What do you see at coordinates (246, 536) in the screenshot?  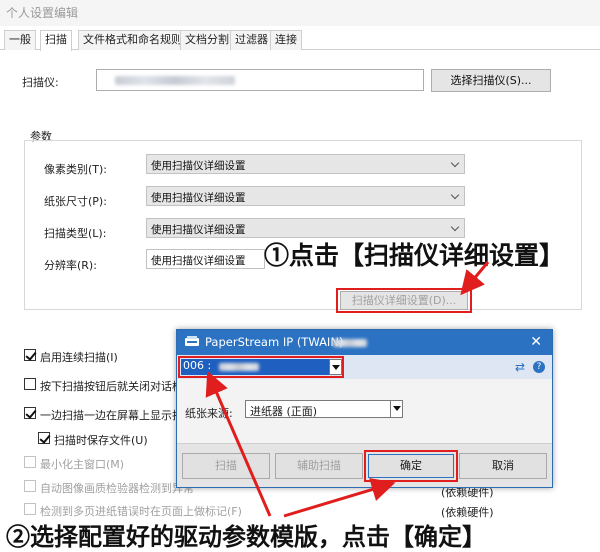 I see `annotation-step2: ②选择配置好的驱动参数模版，点击【确定】` at bounding box center [246, 536].